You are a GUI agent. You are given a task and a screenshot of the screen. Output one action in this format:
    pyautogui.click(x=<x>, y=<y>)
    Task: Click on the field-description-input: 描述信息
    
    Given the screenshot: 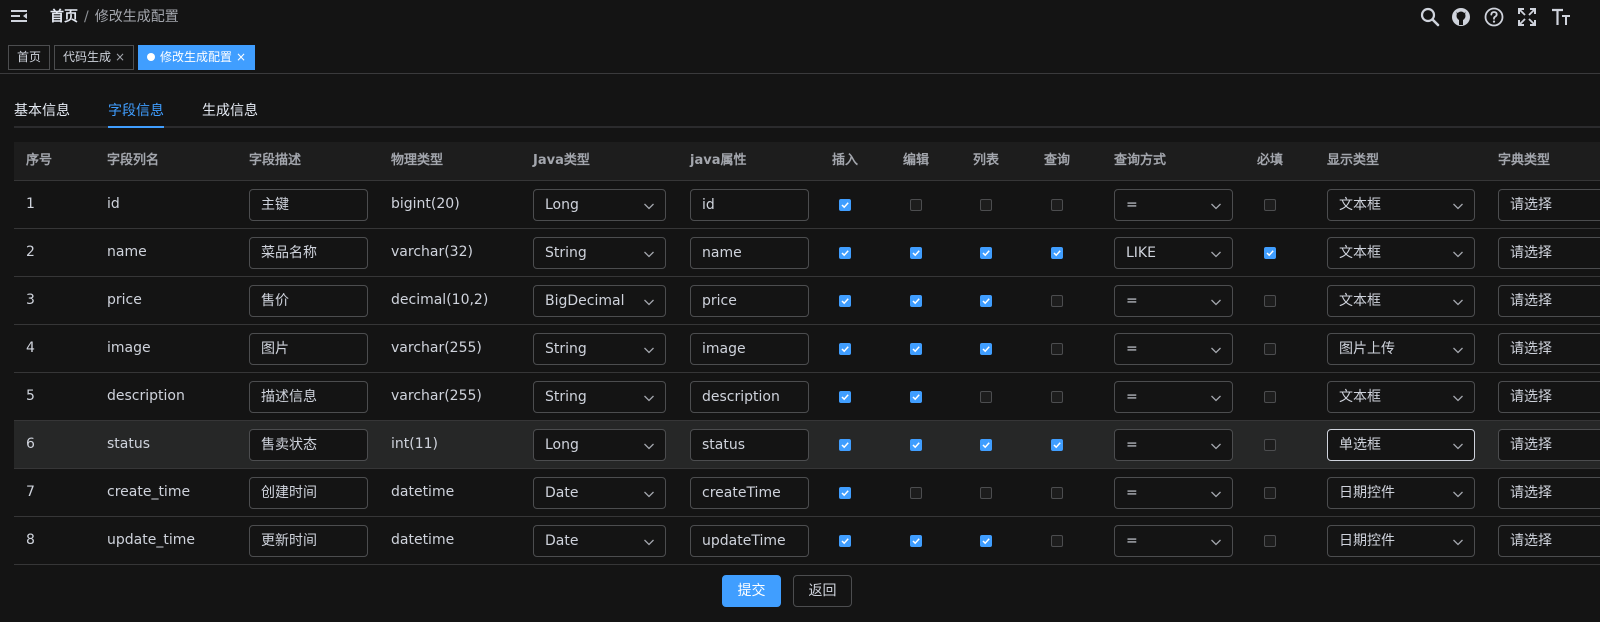 What is the action you would take?
    pyautogui.click(x=308, y=397)
    